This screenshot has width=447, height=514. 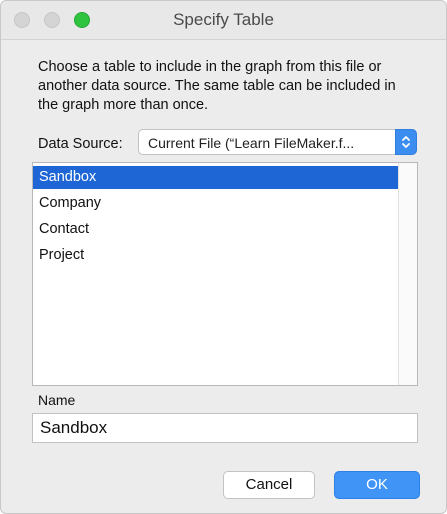 What do you see at coordinates (377, 485) in the screenshot?
I see `ok-button: OK` at bounding box center [377, 485].